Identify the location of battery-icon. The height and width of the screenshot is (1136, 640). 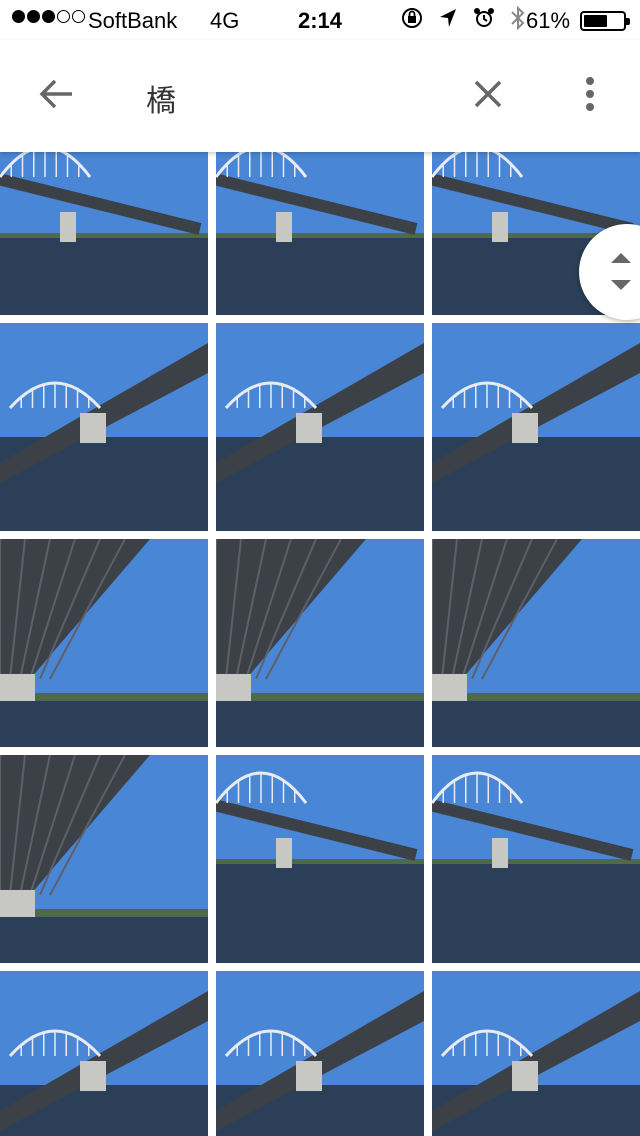
(605, 21).